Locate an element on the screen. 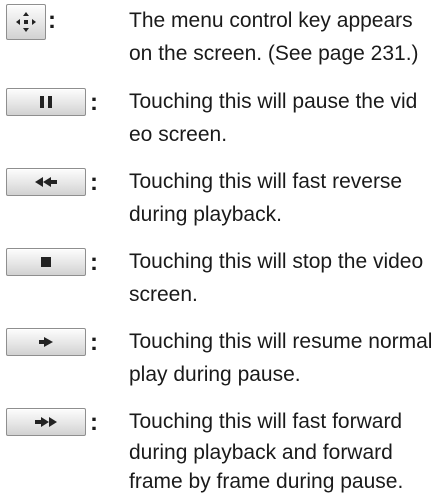 The image size is (445, 502). fast-forward-icon is located at coordinates (46, 422).